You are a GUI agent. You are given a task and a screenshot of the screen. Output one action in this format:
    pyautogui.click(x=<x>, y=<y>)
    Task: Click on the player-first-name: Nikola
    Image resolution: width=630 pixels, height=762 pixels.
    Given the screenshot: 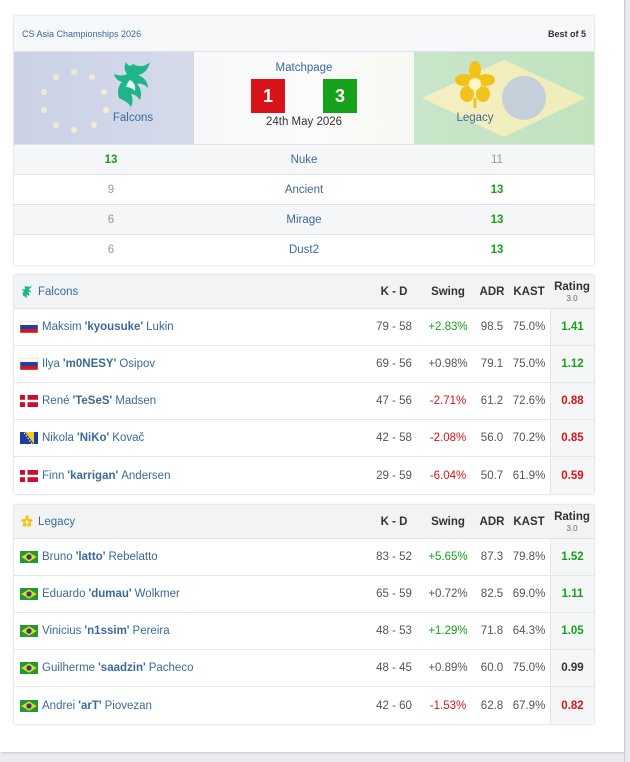 What is the action you would take?
    pyautogui.click(x=58, y=438)
    